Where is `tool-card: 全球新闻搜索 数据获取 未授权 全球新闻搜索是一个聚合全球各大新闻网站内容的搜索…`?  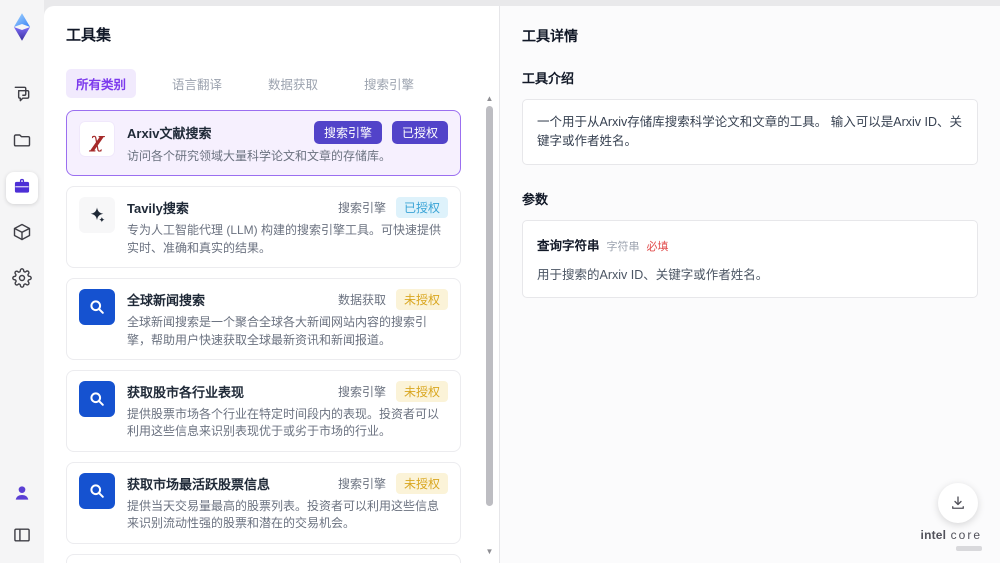
tool-card: 全球新闻搜索 数据获取 未授权 全球新闻搜索是一个聚合全球各大新闻网站内容的搜索… is located at coordinates (263, 319).